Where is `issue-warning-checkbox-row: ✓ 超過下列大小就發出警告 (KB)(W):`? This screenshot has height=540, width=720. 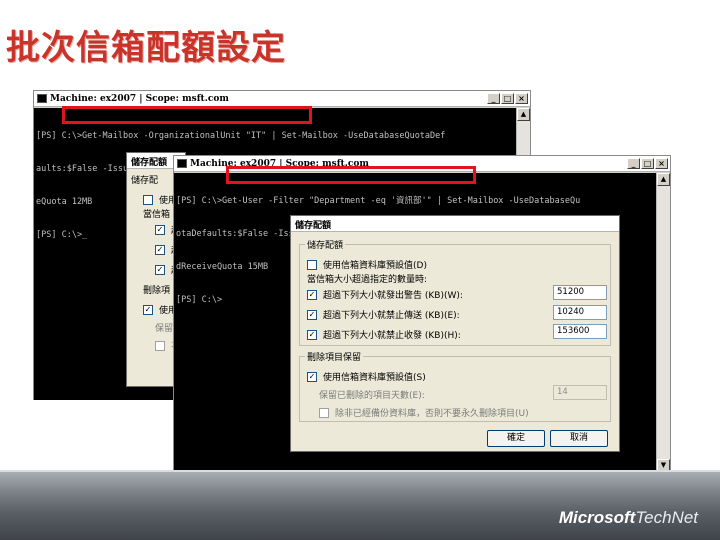
issue-warning-checkbox-row: ✓ 超過下列大小就發出警告 (KB)(W): is located at coordinates (385, 294).